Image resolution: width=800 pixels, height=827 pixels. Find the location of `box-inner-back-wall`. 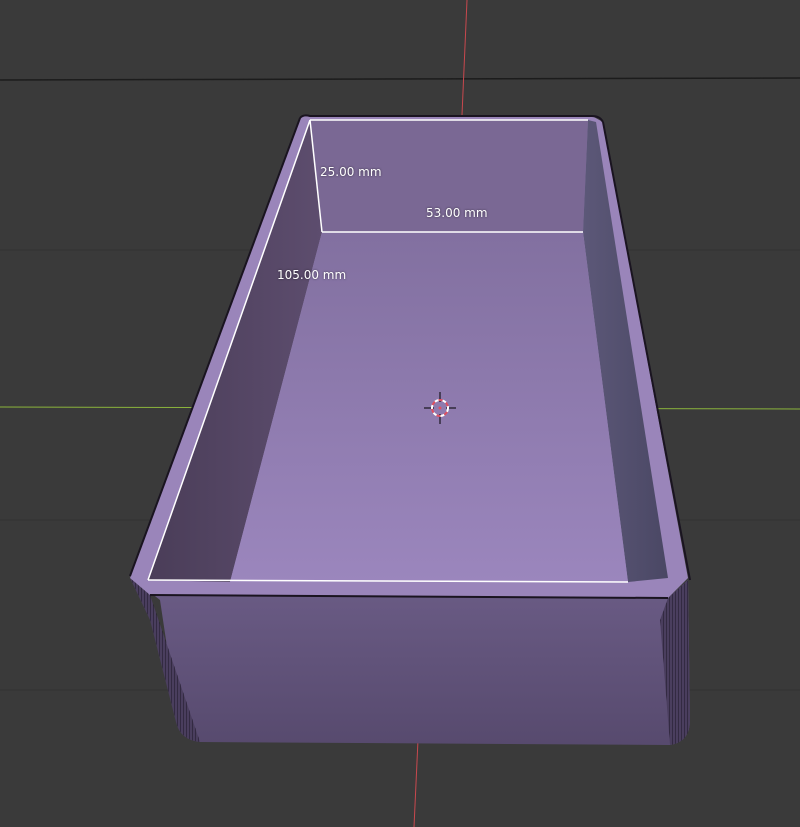

box-inner-back-wall is located at coordinates (449, 176).